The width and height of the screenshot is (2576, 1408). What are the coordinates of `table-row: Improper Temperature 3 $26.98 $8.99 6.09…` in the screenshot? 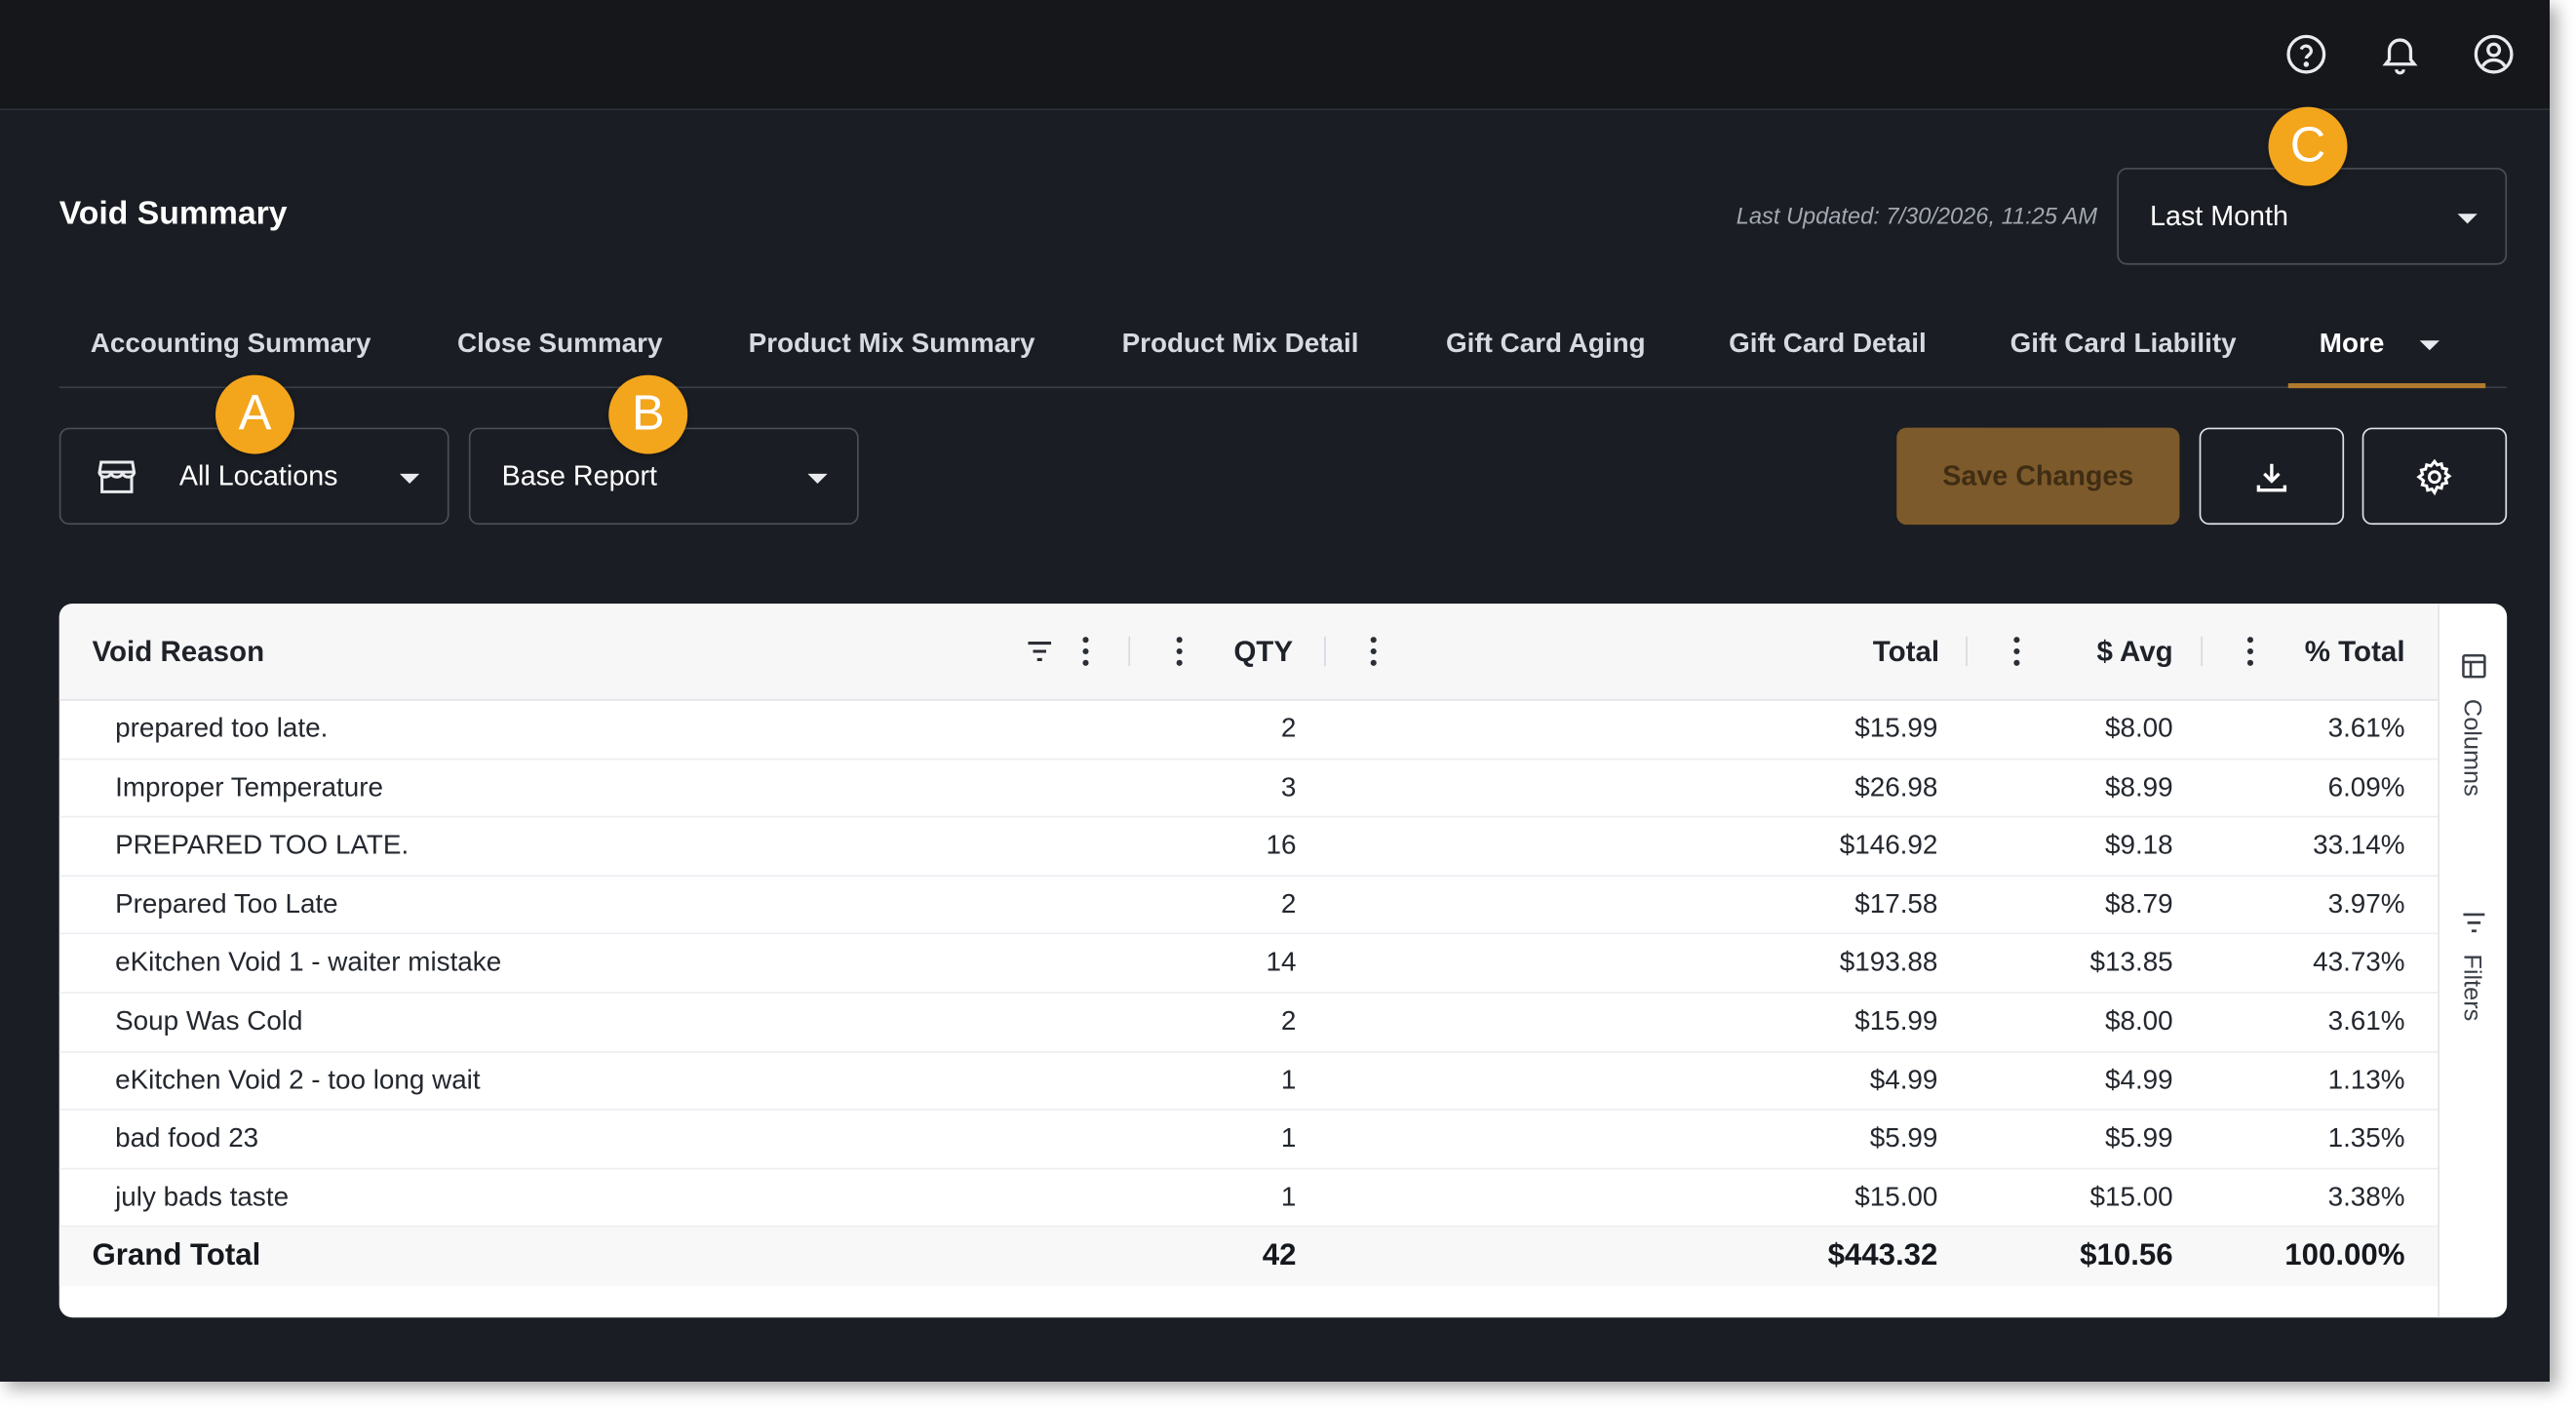 It's located at (1249, 789).